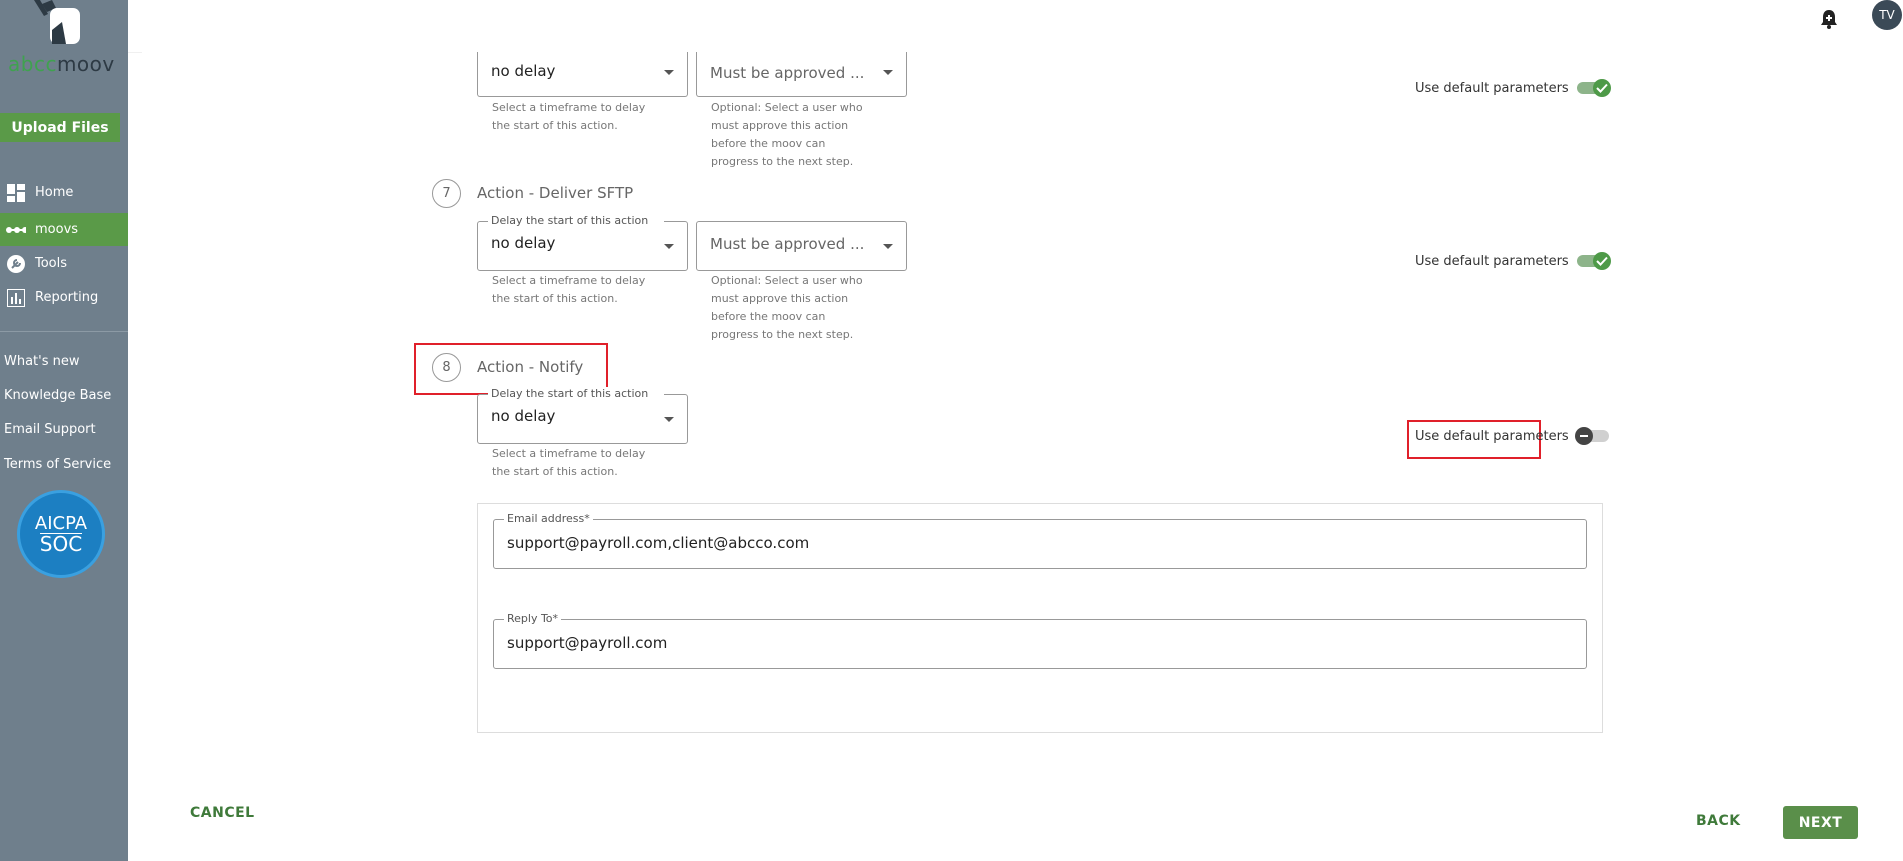 Image resolution: width=1903 pixels, height=861 pixels. I want to click on back-button: BACK, so click(1718, 821).